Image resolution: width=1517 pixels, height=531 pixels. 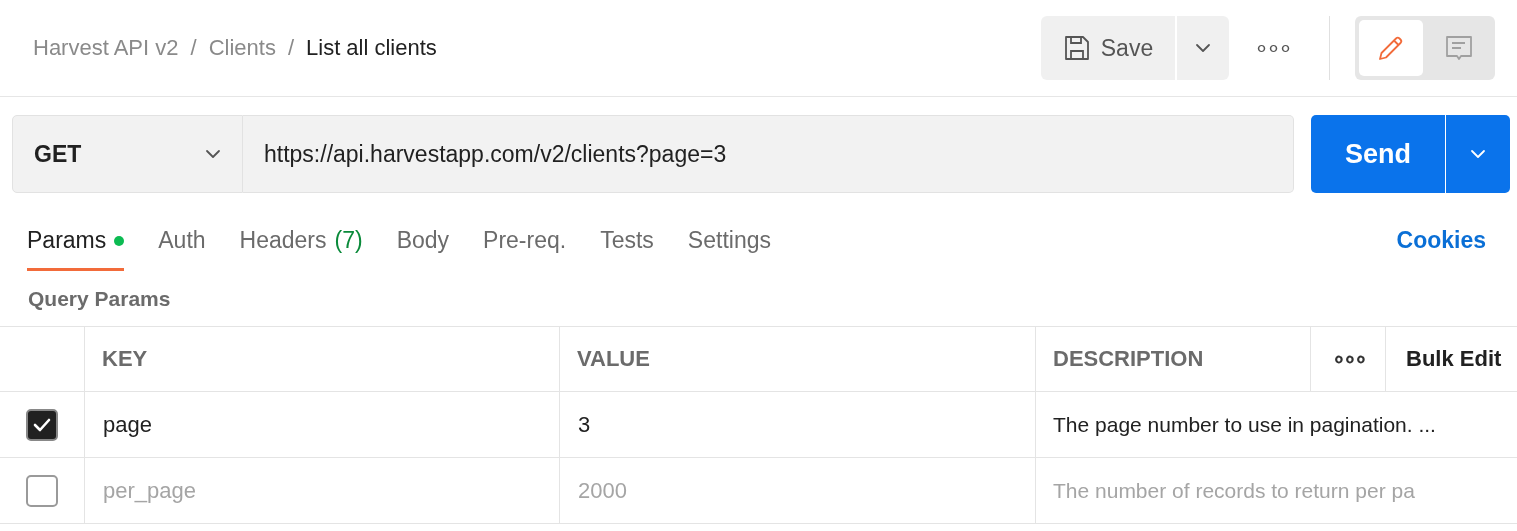 I want to click on column-header: KEY, so click(x=322, y=359).